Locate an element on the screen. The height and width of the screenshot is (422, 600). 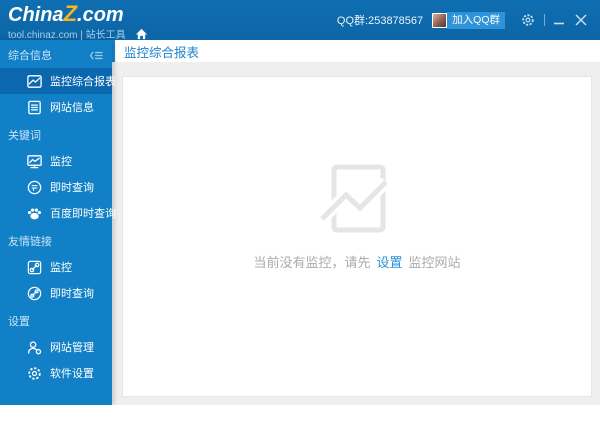
brand: ChinaZ.com tool.chinaz.com | 站长工具 is located at coordinates (74, 20).